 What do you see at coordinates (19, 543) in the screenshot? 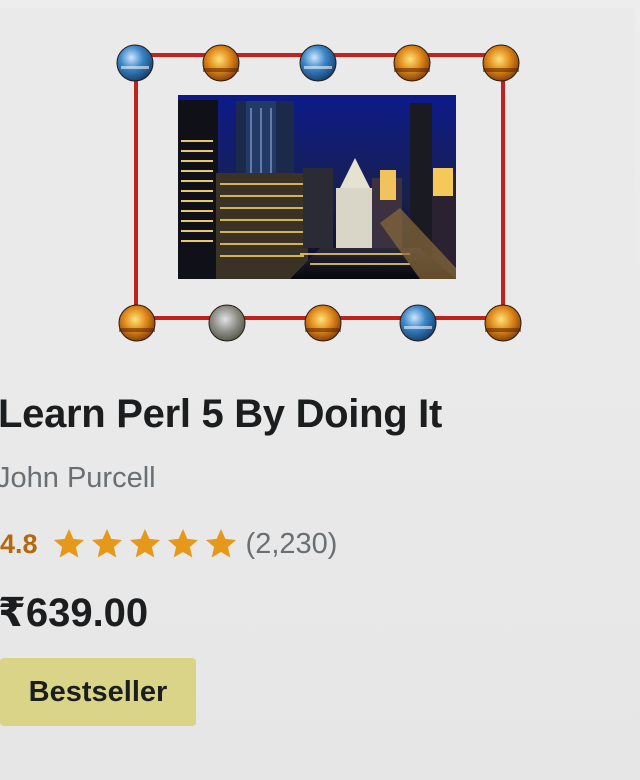
I see `rating-value: 4.8` at bounding box center [19, 543].